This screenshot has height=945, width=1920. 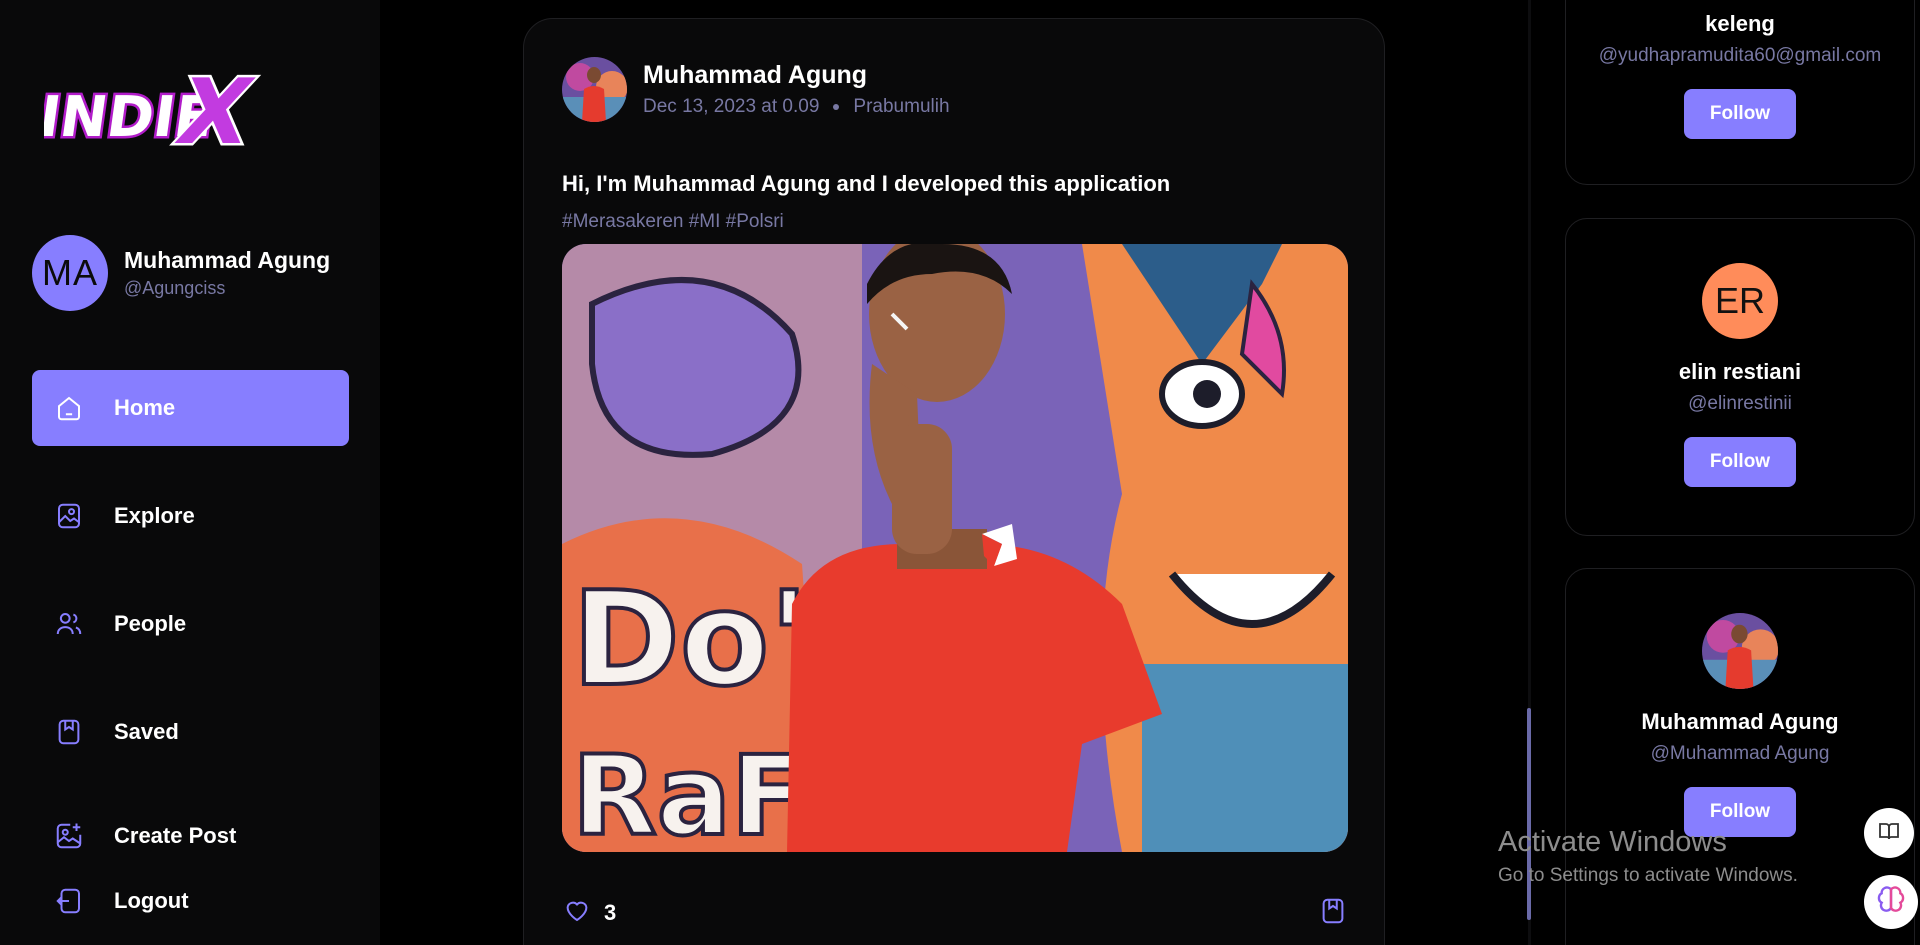 I want to click on post-actions: 3, so click(x=955, y=913).